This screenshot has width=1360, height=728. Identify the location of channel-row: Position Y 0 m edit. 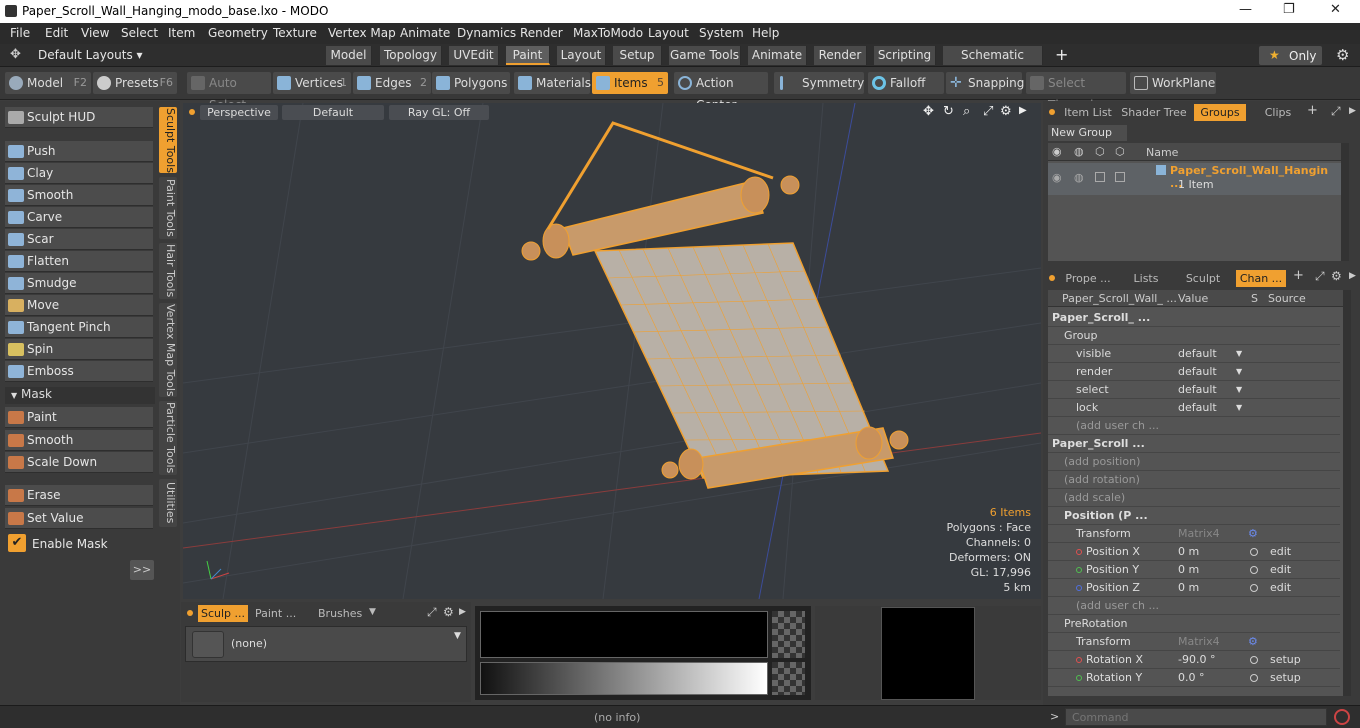
(1194, 570).